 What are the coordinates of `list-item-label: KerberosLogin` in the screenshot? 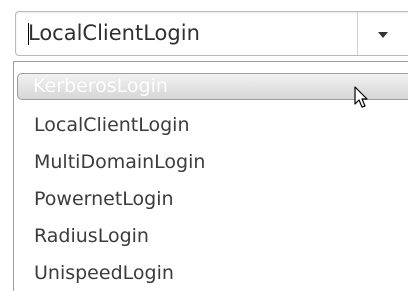 It's located at (100, 86).